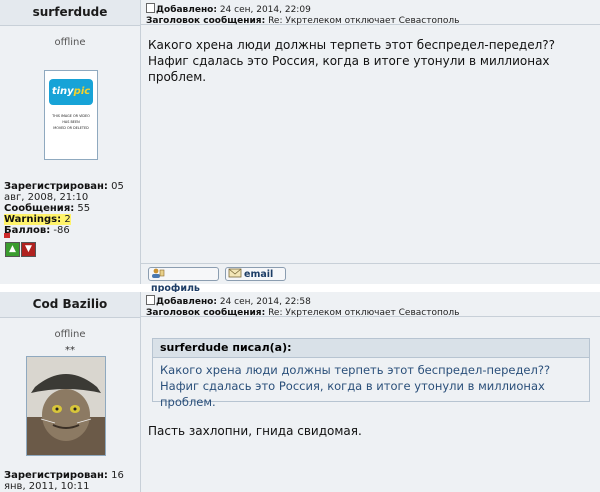  What do you see at coordinates (259, 274) in the screenshot?
I see `email-button-label: email` at bounding box center [259, 274].